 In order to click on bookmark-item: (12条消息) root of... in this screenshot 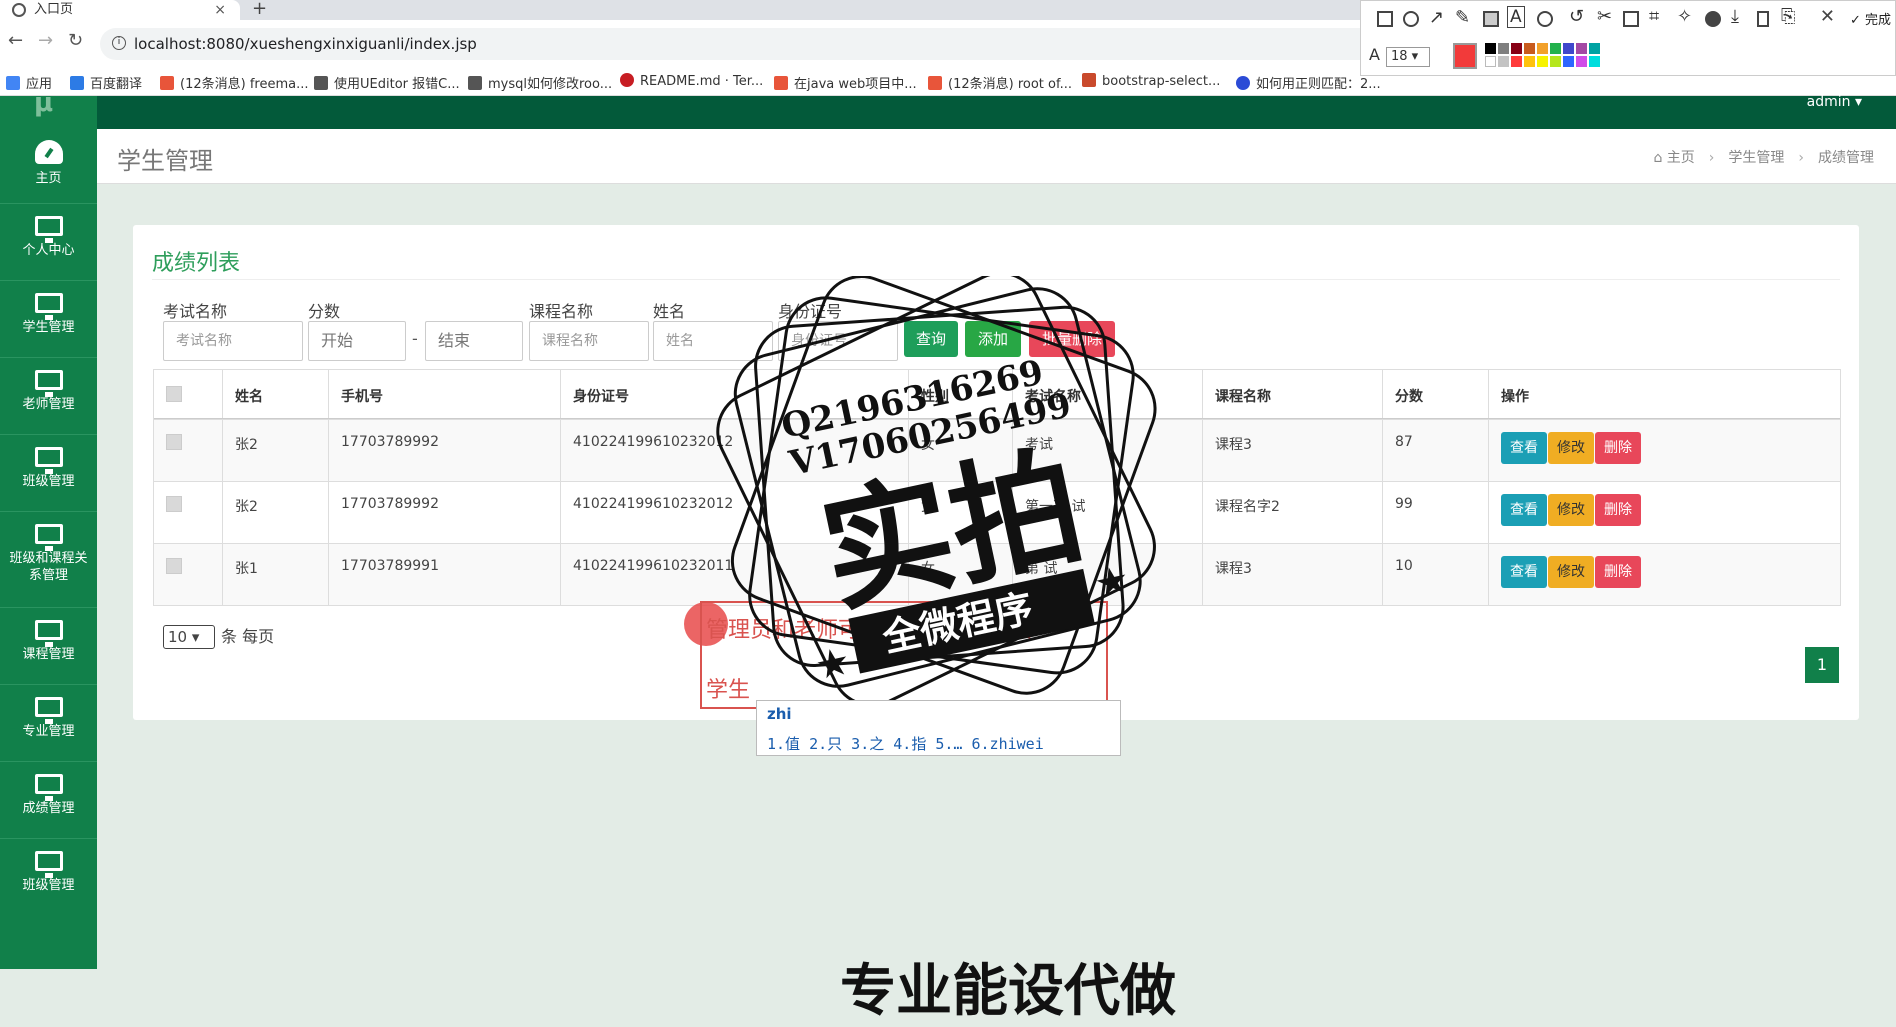, I will do `click(1000, 82)`.